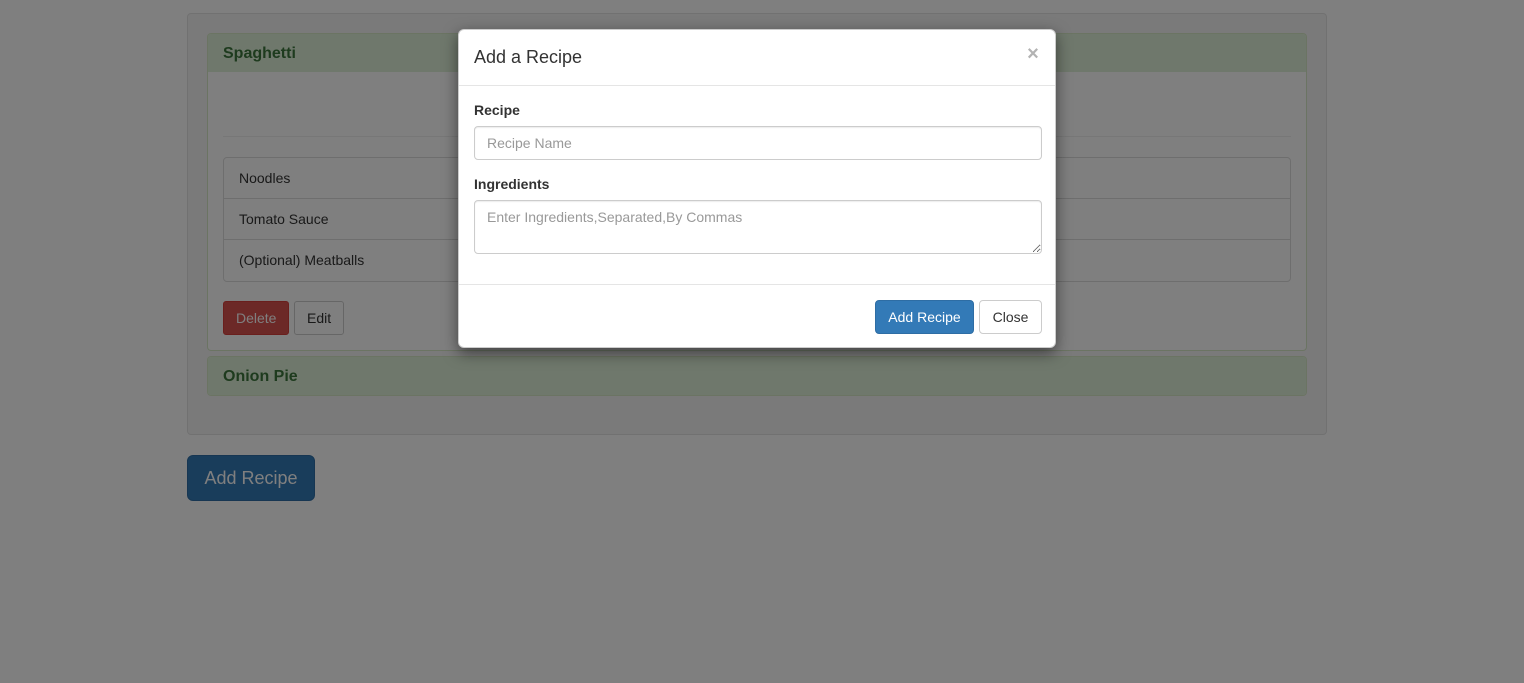  What do you see at coordinates (528, 57) in the screenshot?
I see `modal-title: Add a Recipe` at bounding box center [528, 57].